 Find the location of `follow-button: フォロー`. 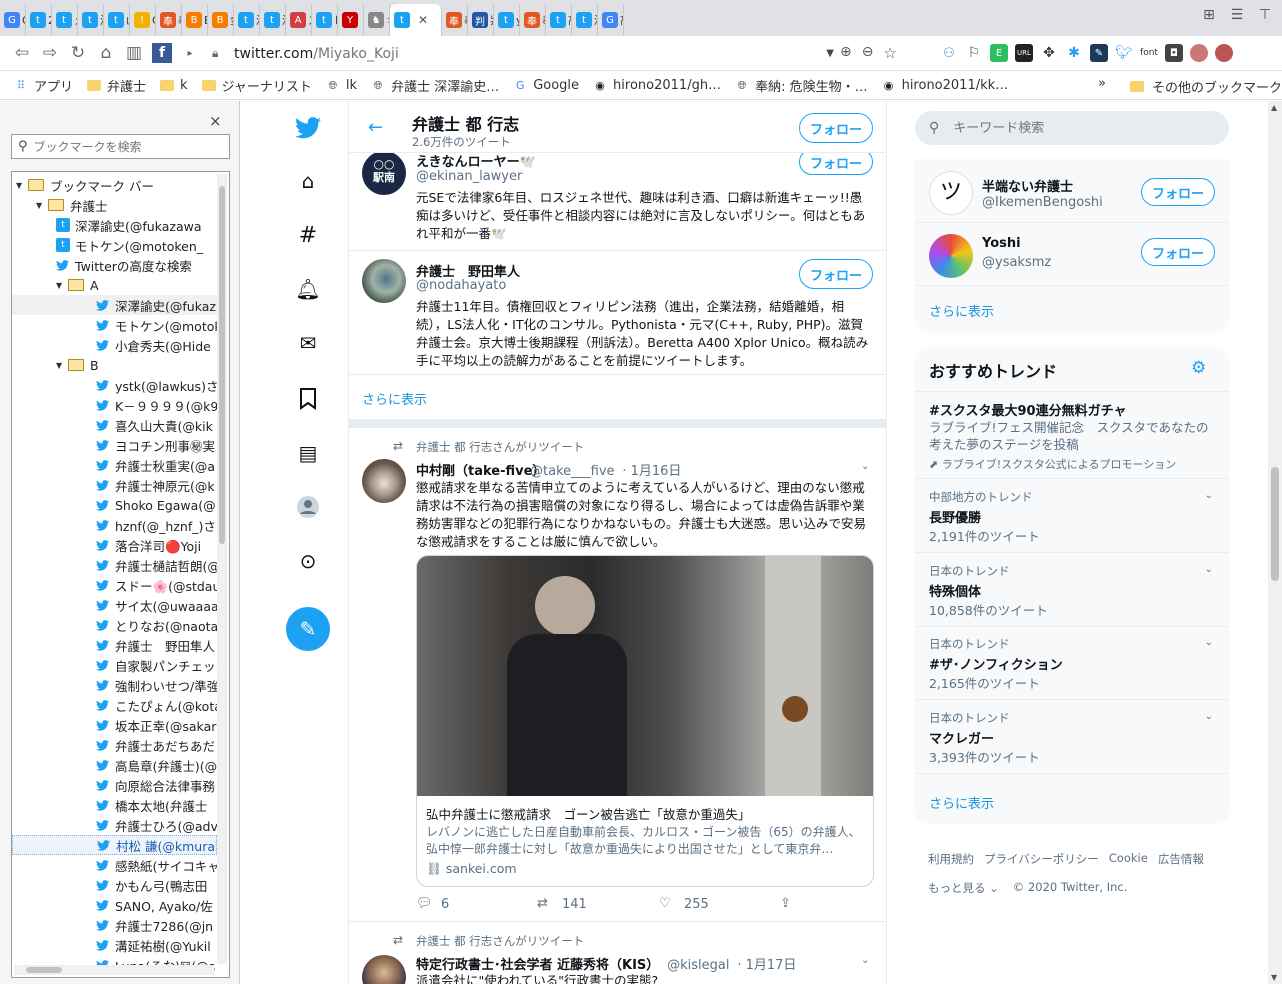

follow-button: フォロー is located at coordinates (1178, 252).